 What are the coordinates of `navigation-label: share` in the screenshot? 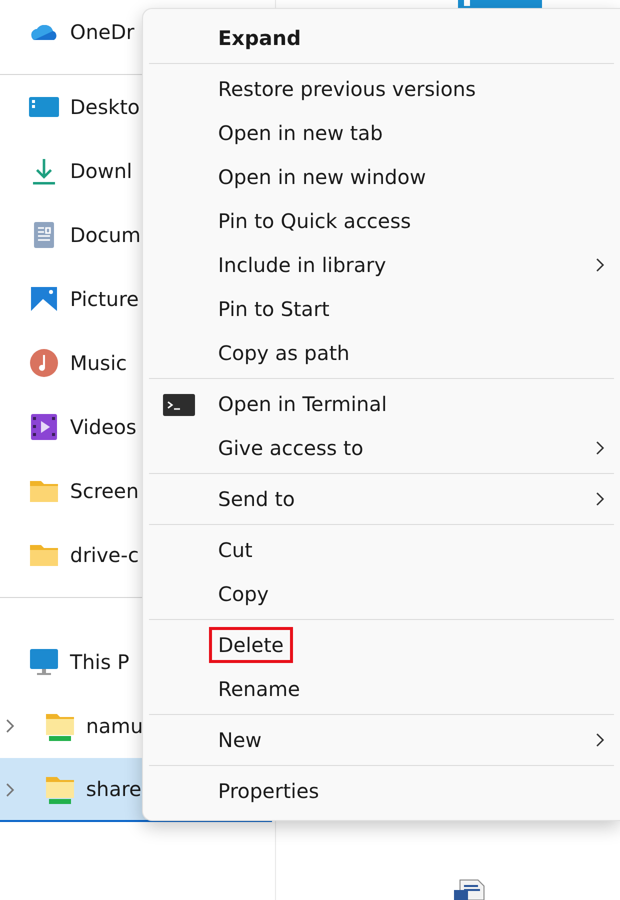 It's located at (114, 789).